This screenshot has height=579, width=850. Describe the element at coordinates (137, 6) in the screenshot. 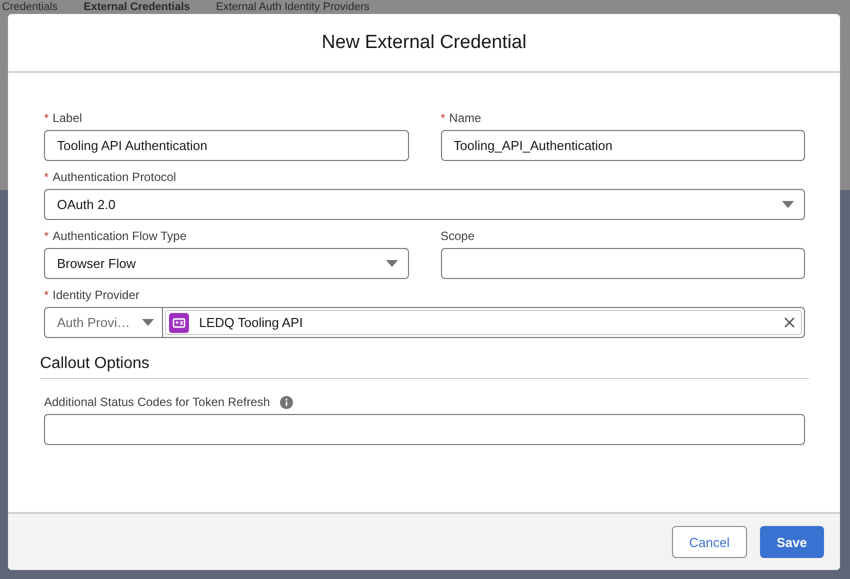

I see `page-tab: External Credentials` at that location.